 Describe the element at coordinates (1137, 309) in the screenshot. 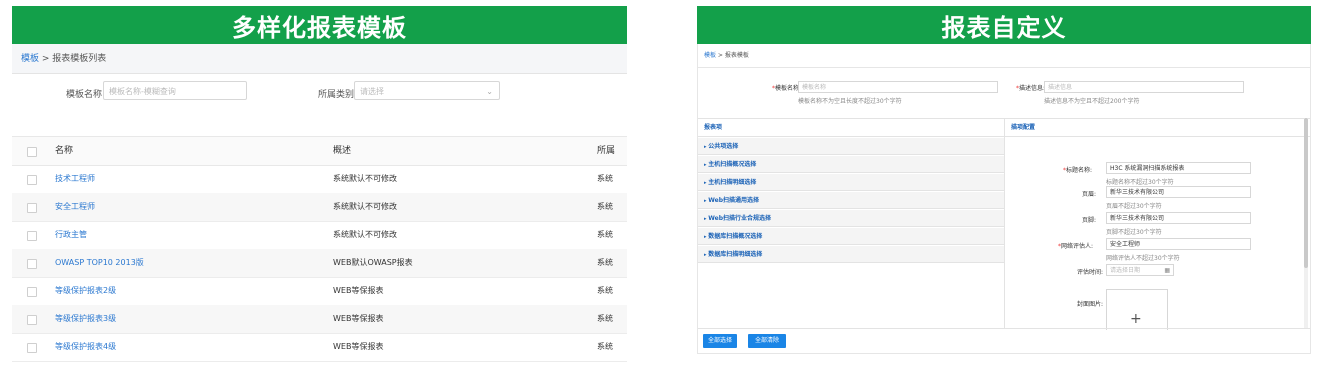

I see `cover-image-upload: +` at that location.